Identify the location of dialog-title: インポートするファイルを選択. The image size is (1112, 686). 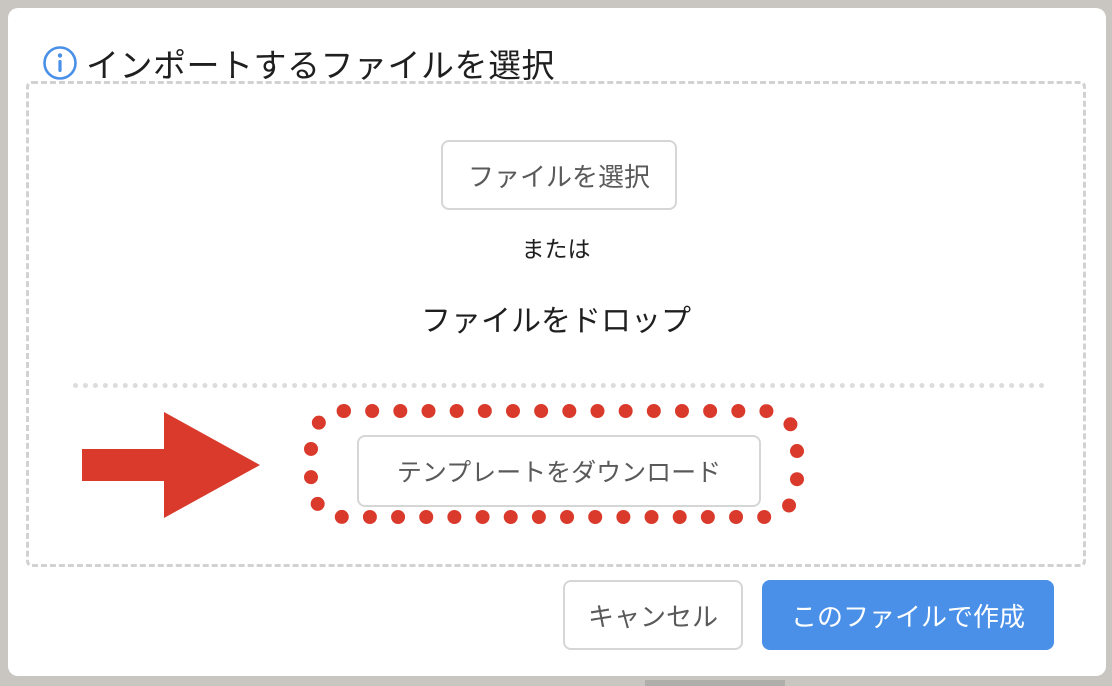
(320, 65).